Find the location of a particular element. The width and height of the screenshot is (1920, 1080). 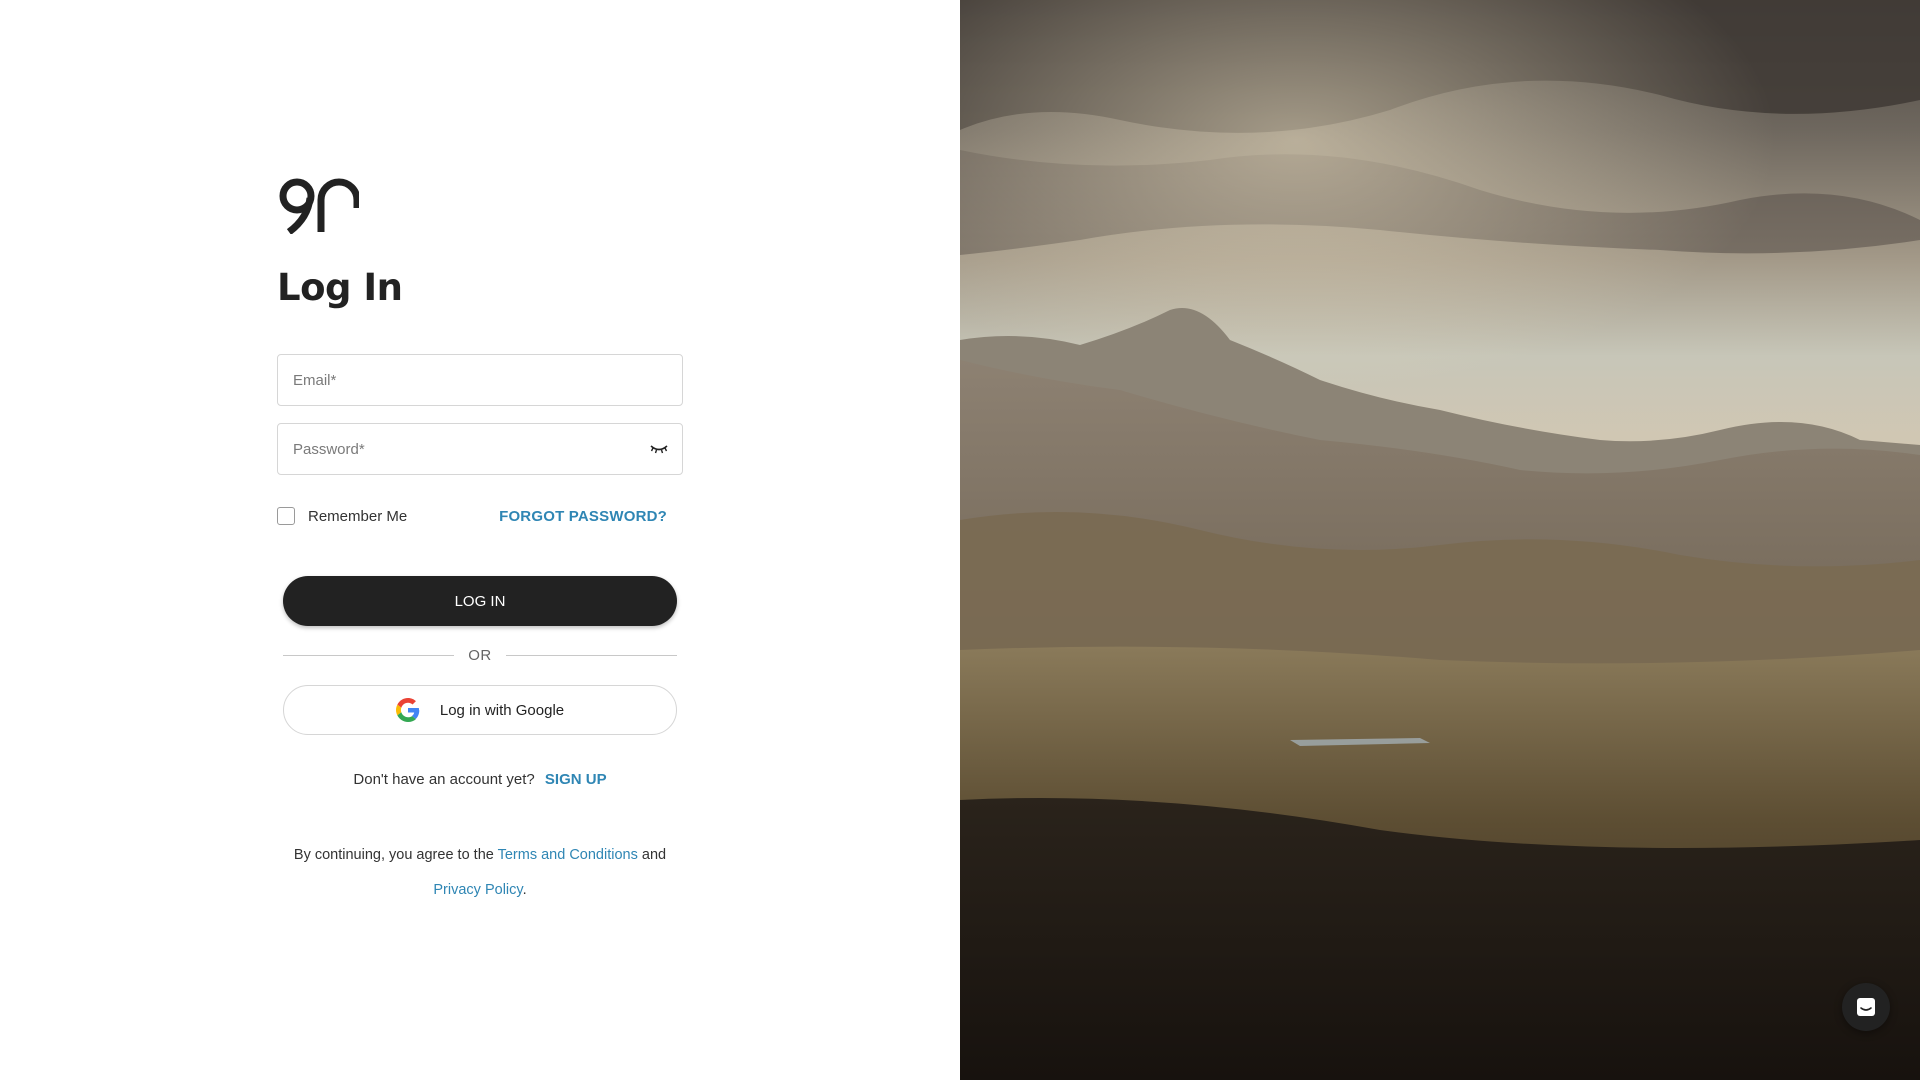

google-login-button: Log in with Google is located at coordinates (480, 710).